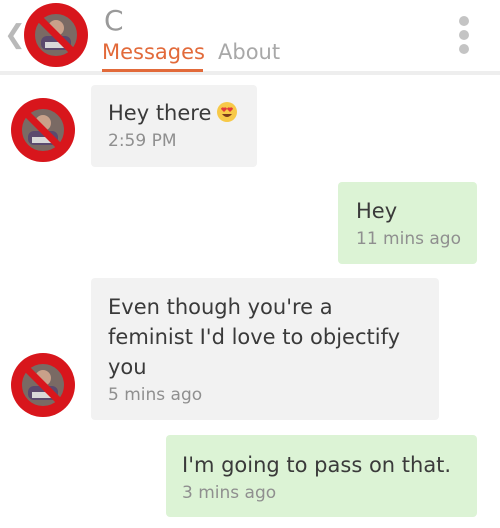  I want to click on header-divider, so click(250, 73).